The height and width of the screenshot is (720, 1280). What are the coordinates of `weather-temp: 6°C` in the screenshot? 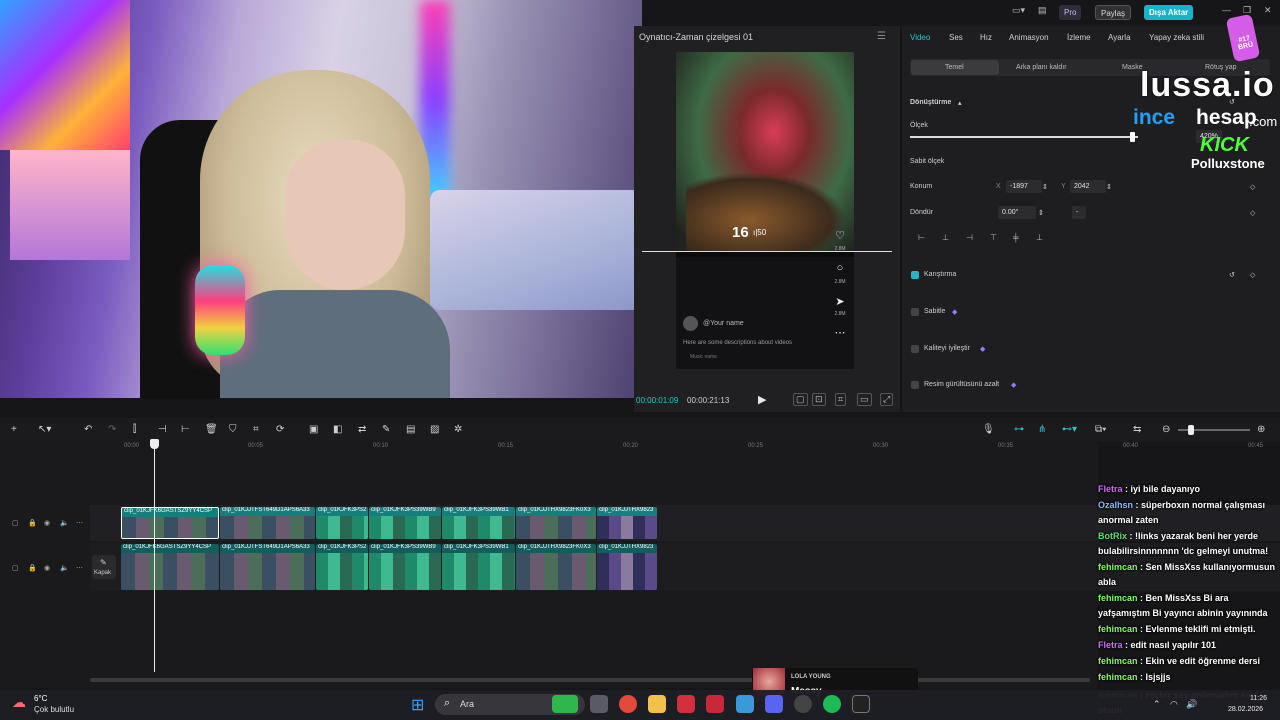 It's located at (40, 698).